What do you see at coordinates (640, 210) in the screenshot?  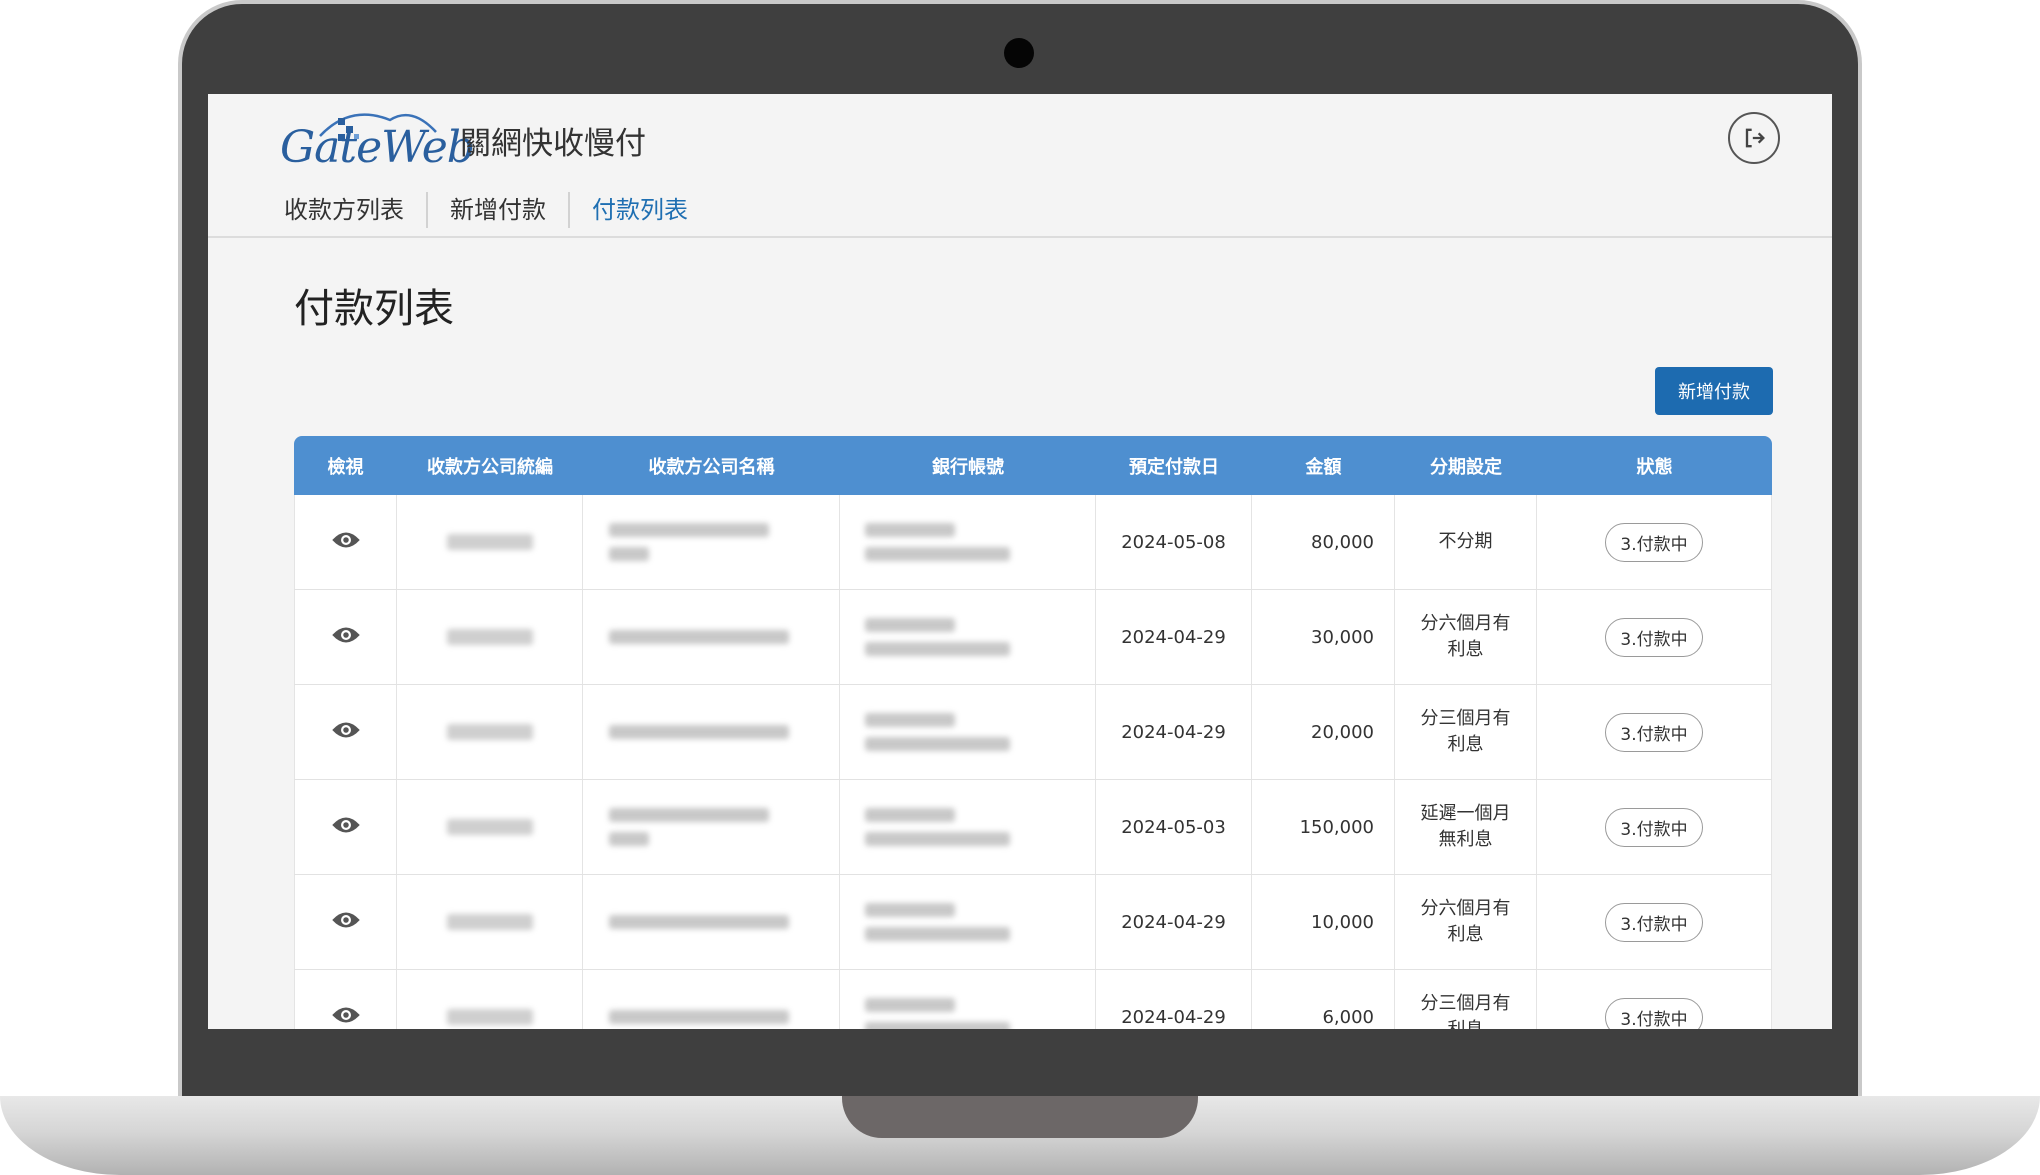 I see `nav-payment-list: 付款列表` at bounding box center [640, 210].